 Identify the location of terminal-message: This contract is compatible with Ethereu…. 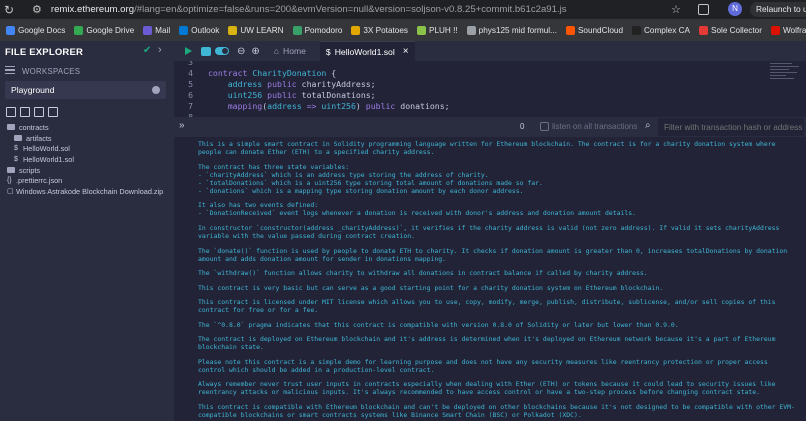
(496, 410).